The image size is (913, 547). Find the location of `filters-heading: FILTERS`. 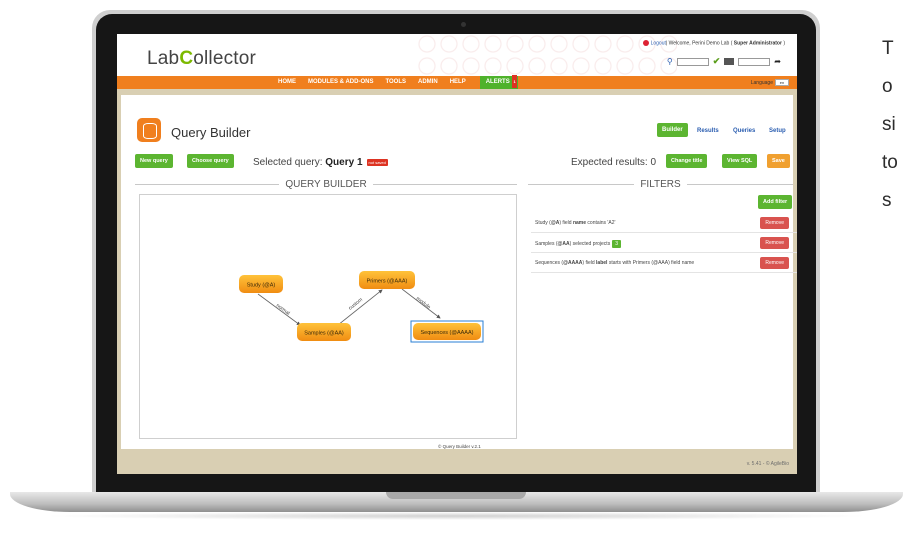

filters-heading: FILTERS is located at coordinates (661, 184).